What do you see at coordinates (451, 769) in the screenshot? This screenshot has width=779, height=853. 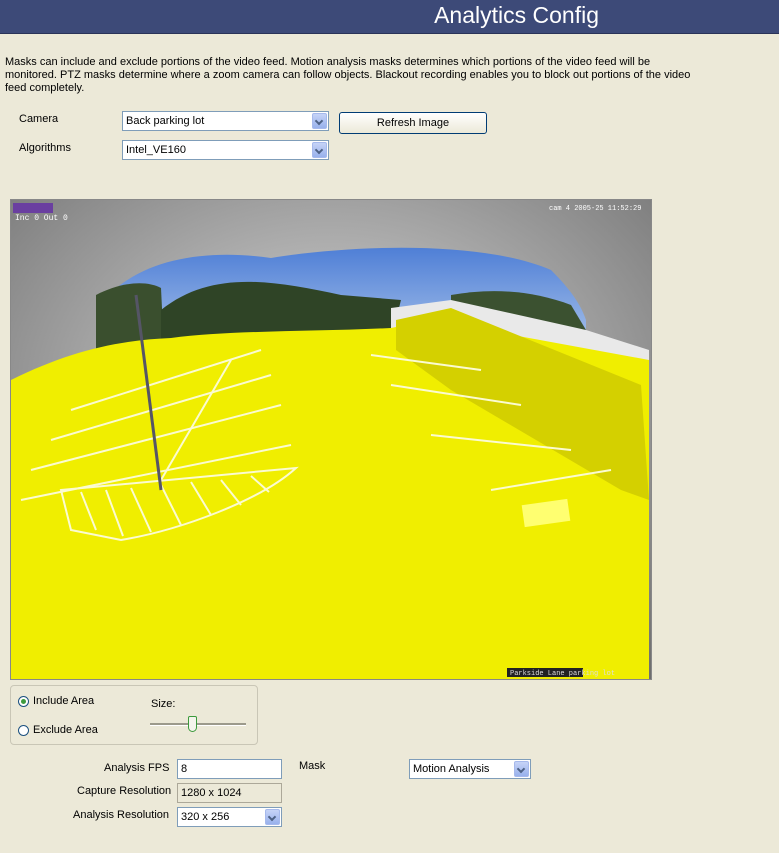 I see `mask-value: Motion Analysis` at bounding box center [451, 769].